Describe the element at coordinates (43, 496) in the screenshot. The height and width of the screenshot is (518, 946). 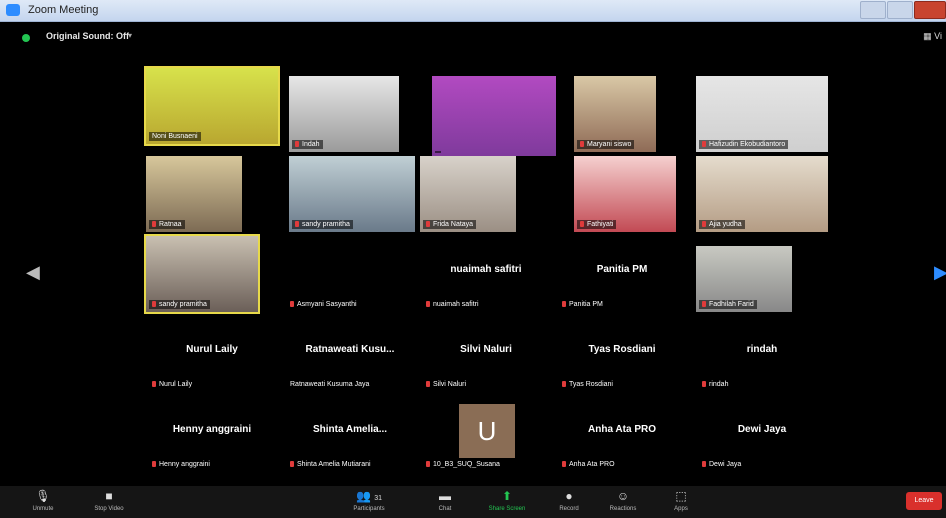
I see `microphone-icon: 🎙` at that location.